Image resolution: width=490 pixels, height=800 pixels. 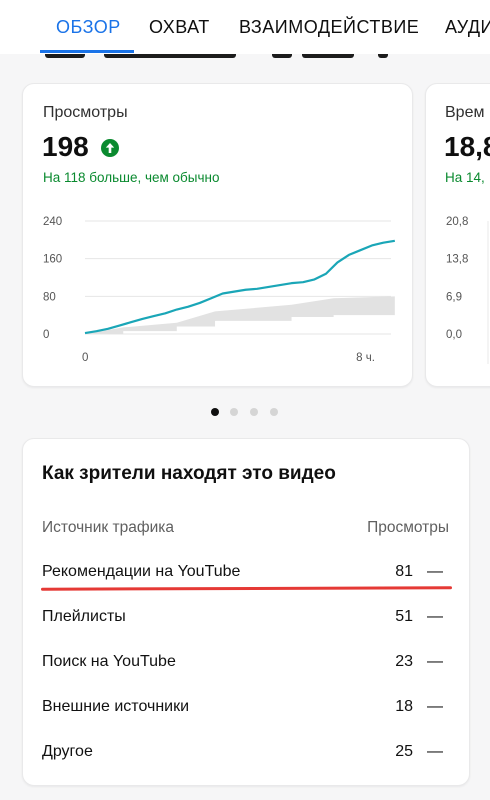 What do you see at coordinates (84, 616) in the screenshot?
I see `traffic-source-label: Плейлисты` at bounding box center [84, 616].